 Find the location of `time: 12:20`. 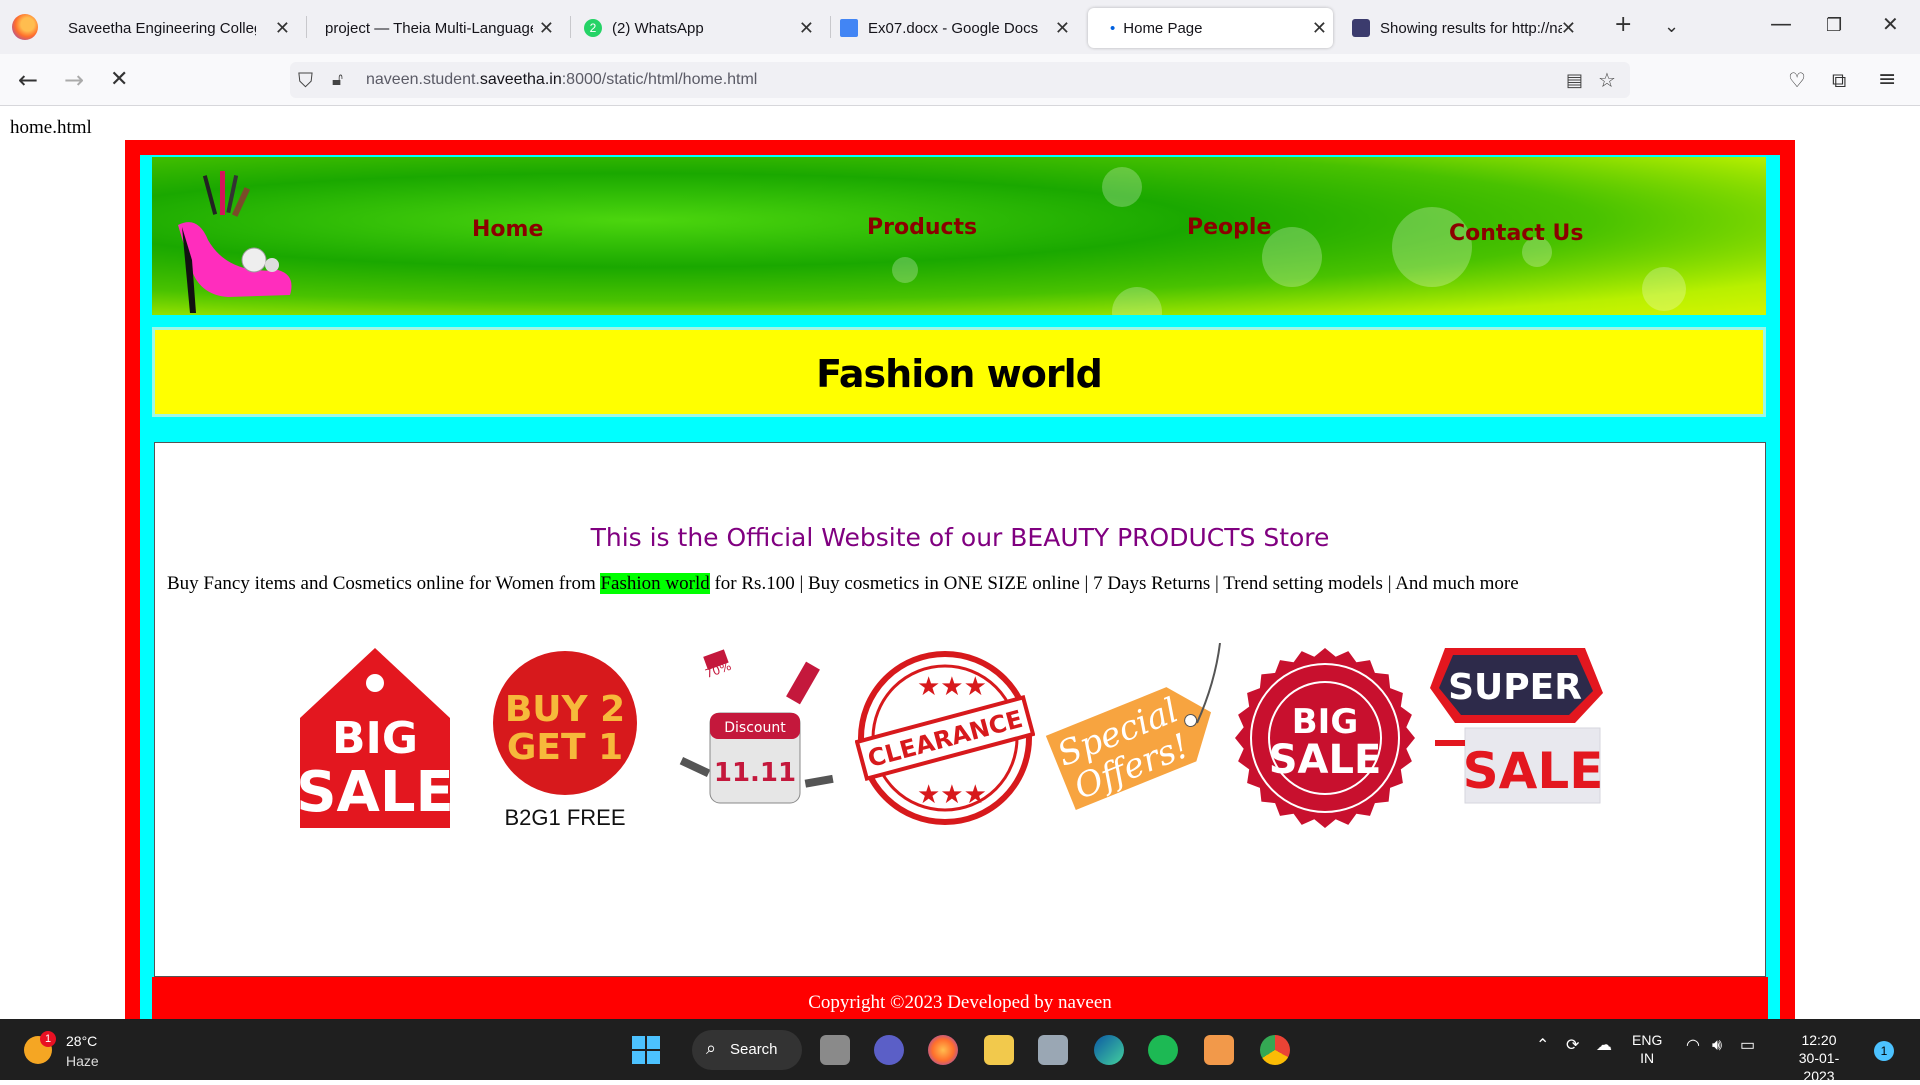

time: 12:20 is located at coordinates (1819, 1040).